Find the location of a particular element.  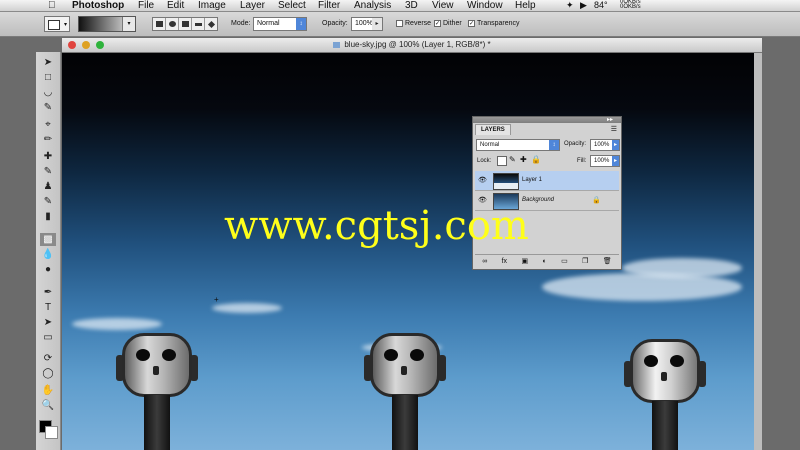

layer-name: Layer 1 is located at coordinates (532, 180).